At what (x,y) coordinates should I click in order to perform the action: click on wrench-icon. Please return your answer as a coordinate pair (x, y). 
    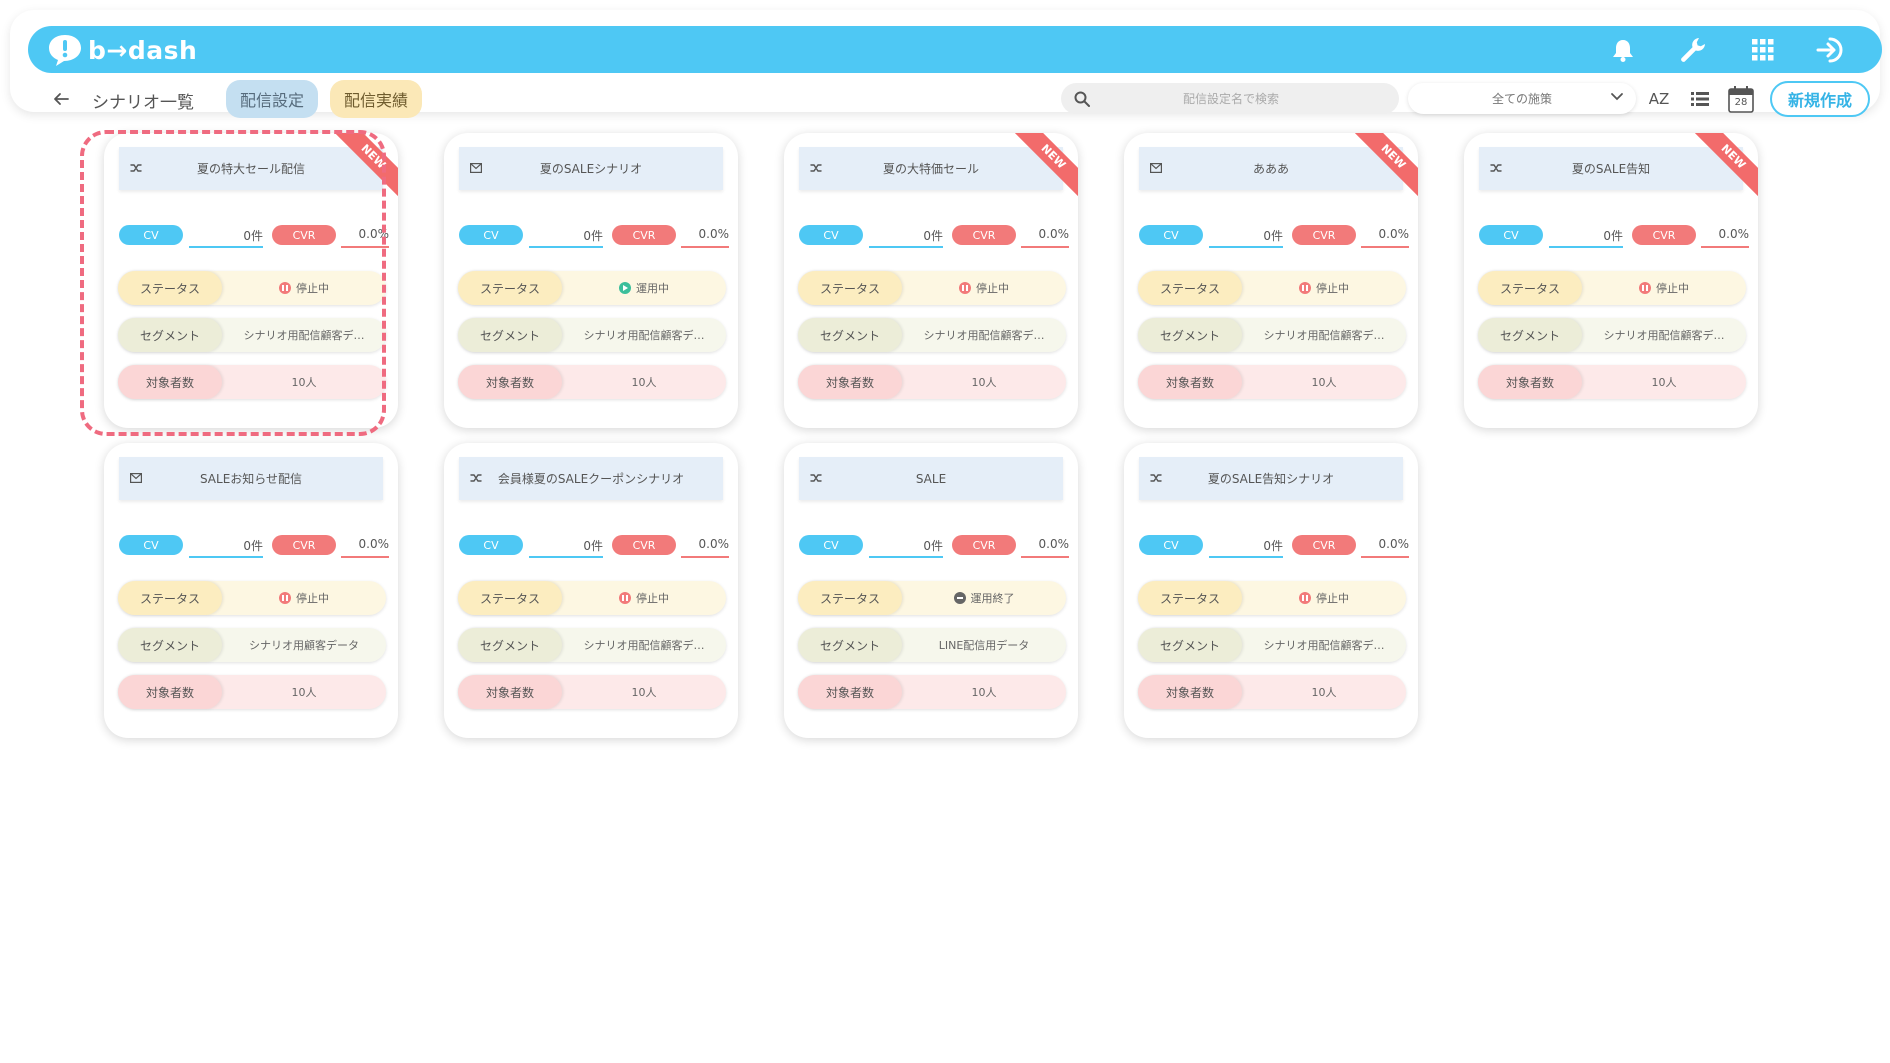
    Looking at the image, I should click on (1693, 50).